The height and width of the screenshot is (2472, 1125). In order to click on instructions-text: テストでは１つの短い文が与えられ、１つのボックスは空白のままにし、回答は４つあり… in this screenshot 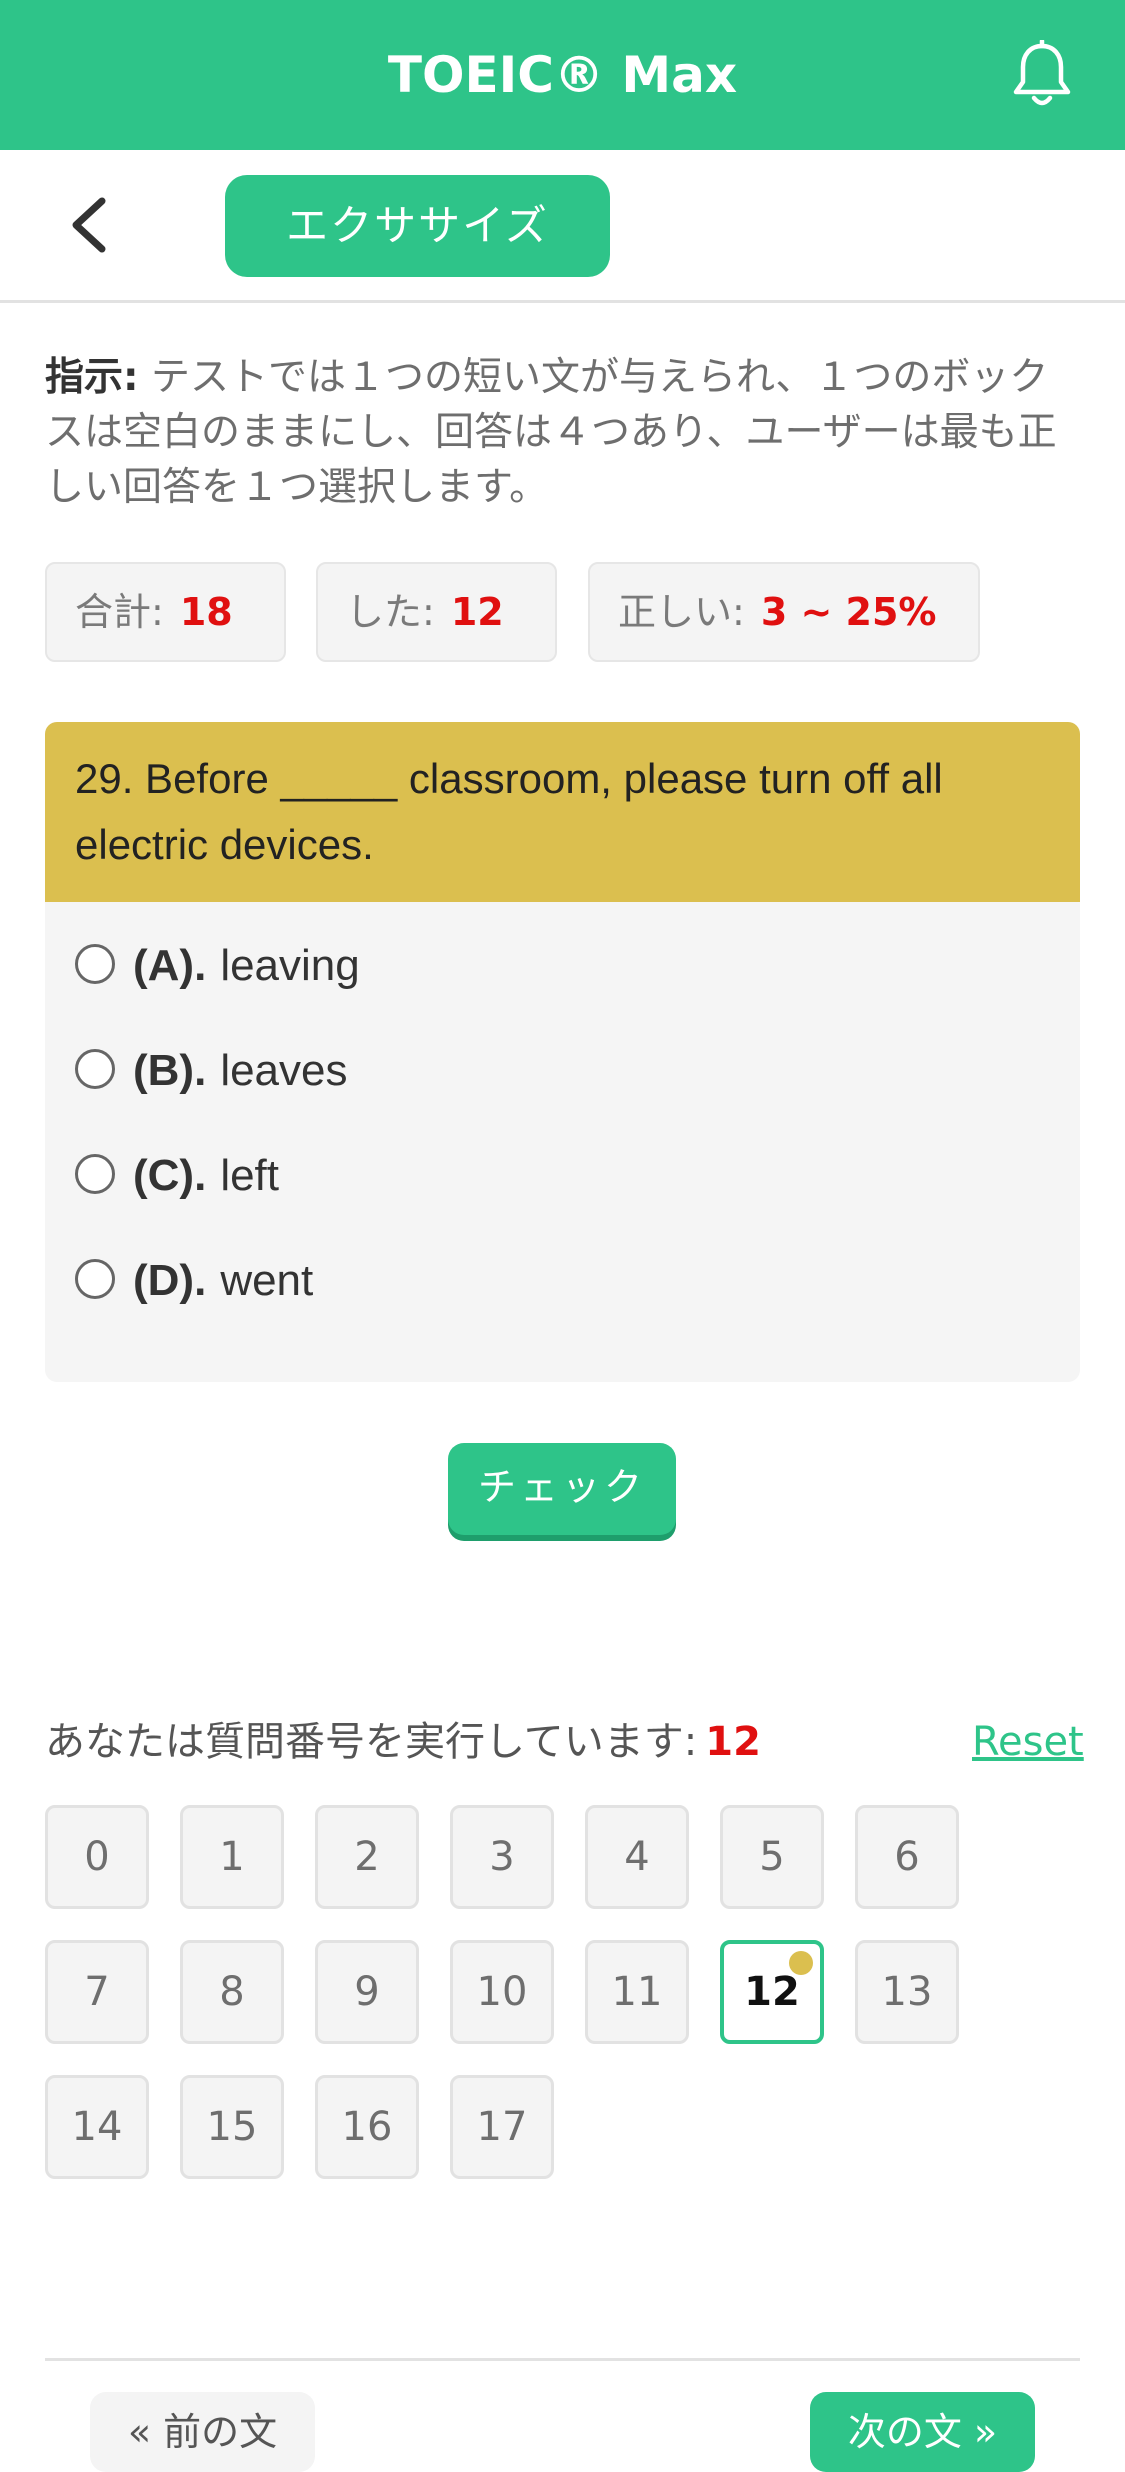, I will do `click(551, 432)`.